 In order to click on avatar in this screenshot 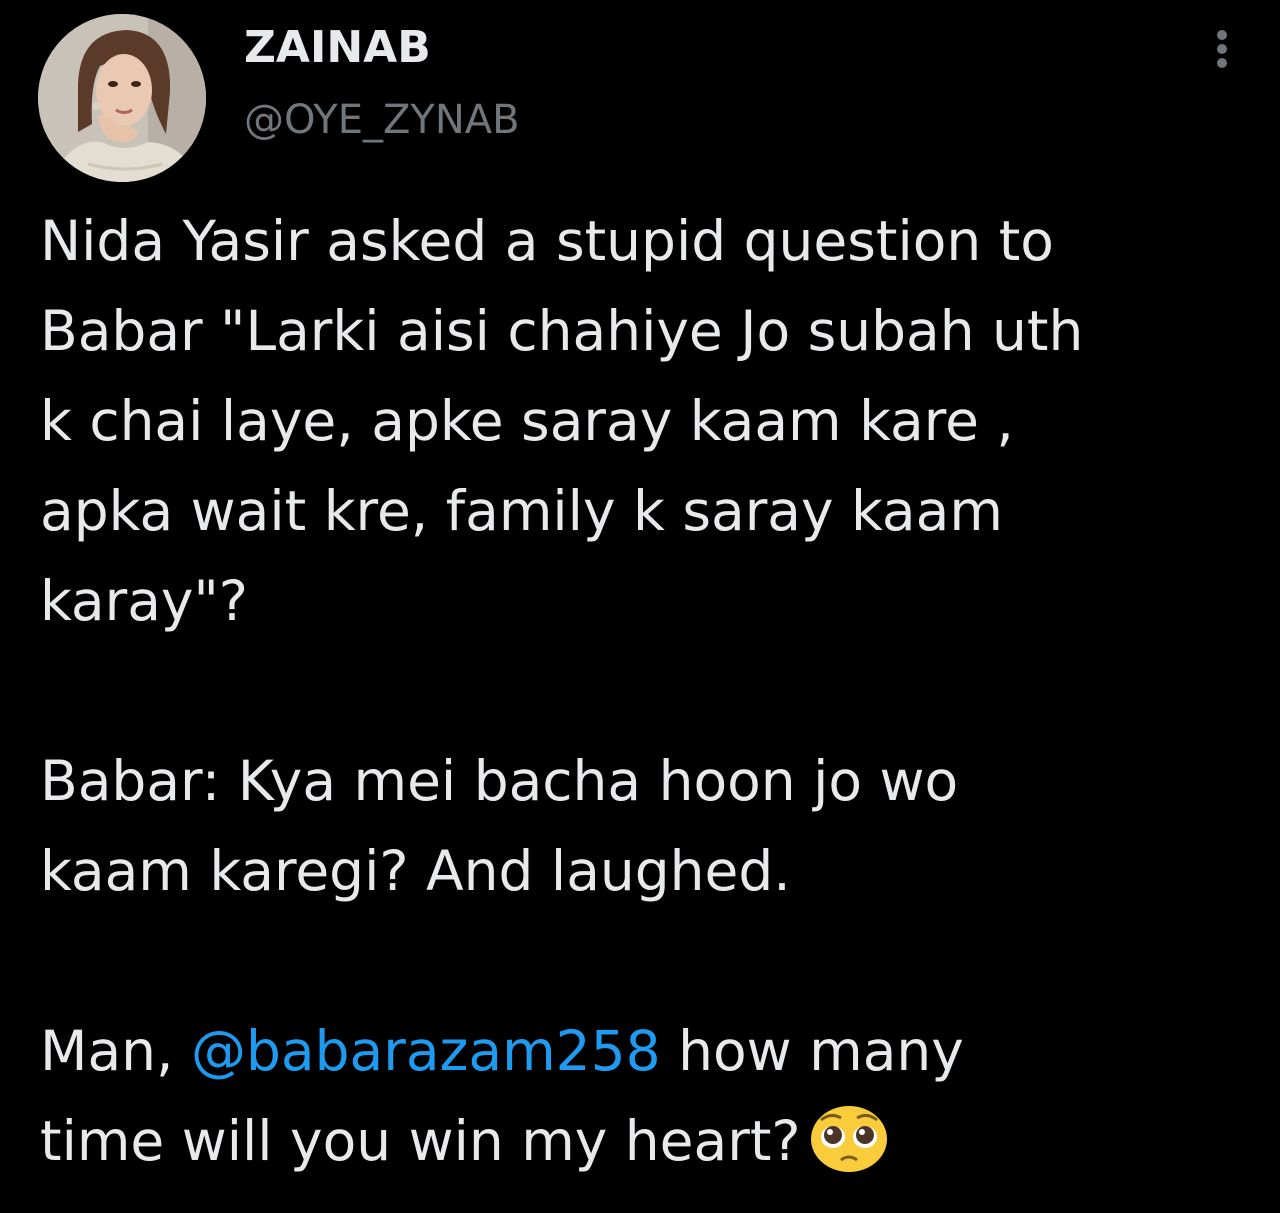, I will do `click(122, 98)`.